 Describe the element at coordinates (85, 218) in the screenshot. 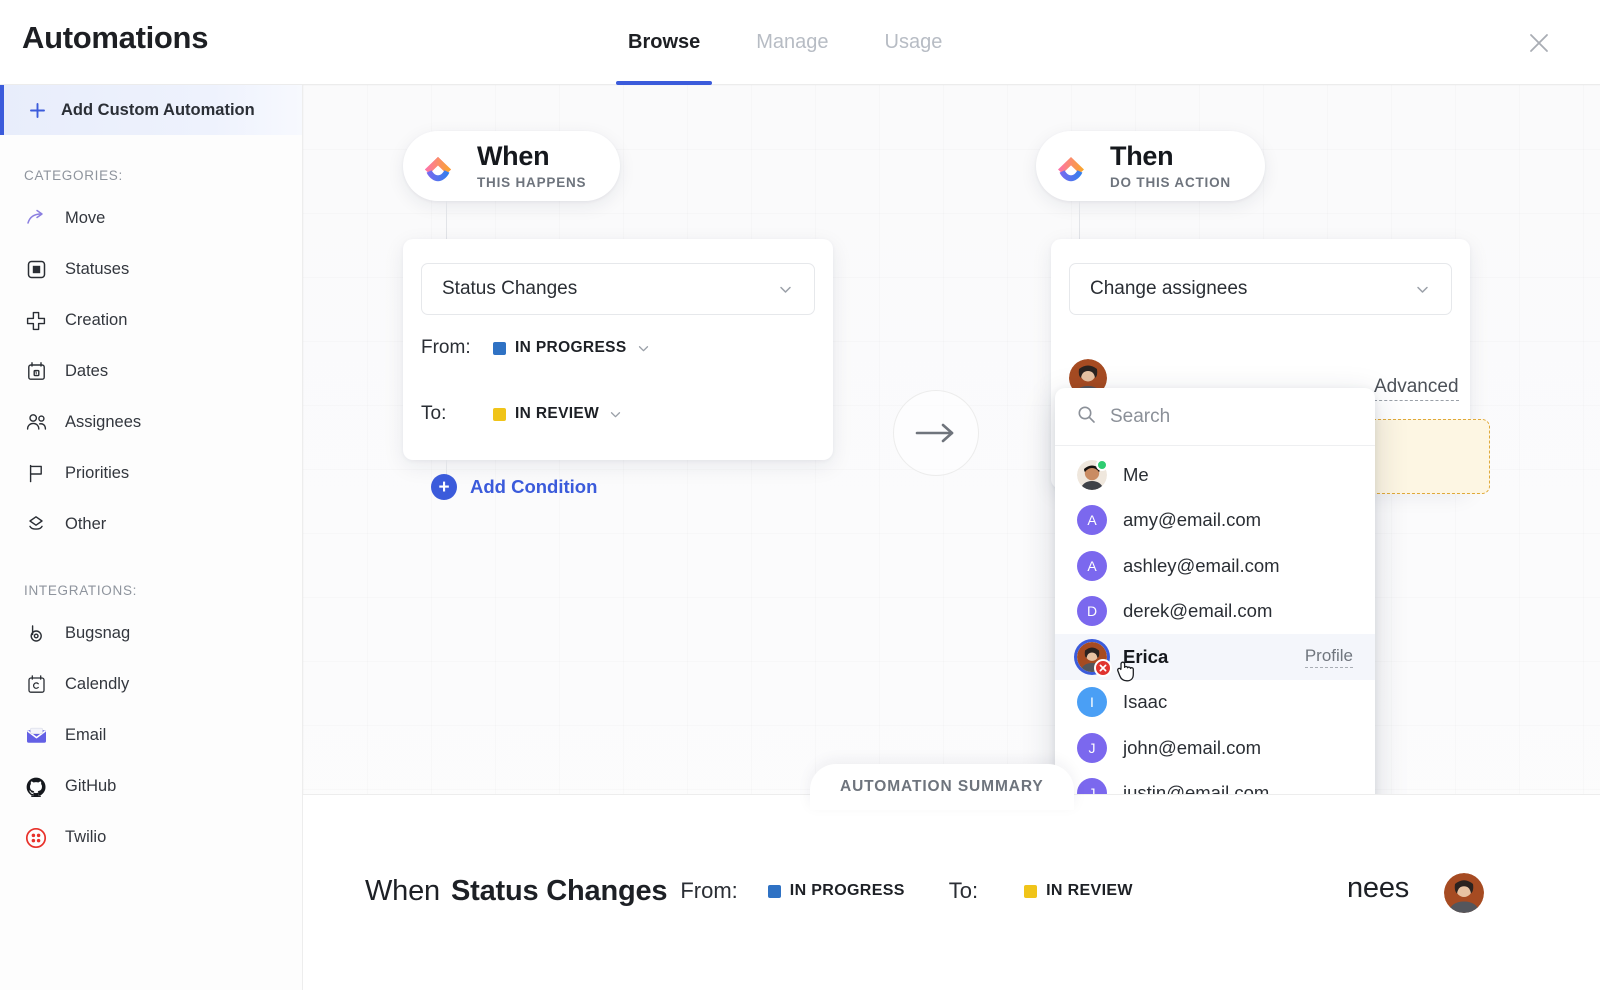

I see `sidebar-item-move-label: Move` at that location.